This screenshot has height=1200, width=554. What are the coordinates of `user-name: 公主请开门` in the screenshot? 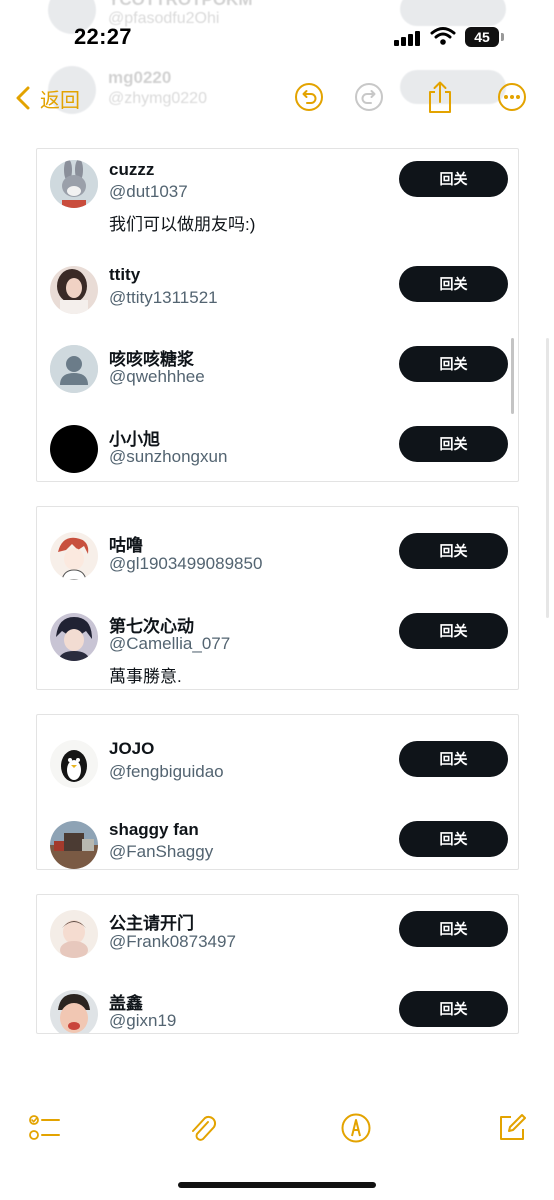 It's located at (151, 923).